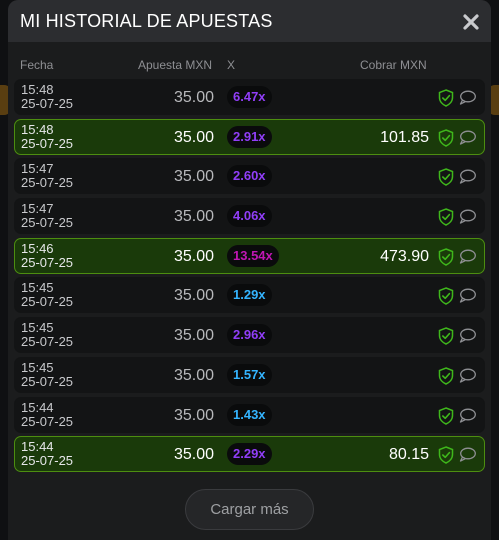 This screenshot has height=540, width=499. I want to click on cashout-amount: 101.85, so click(404, 137).